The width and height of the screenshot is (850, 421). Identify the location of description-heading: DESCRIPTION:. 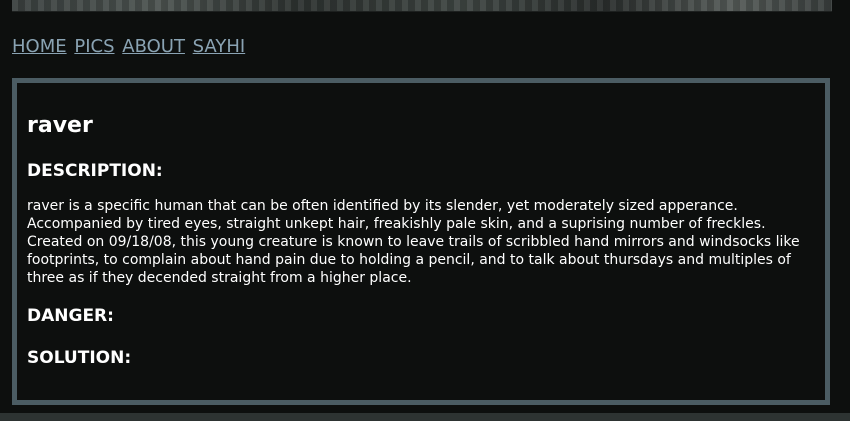
(95, 171).